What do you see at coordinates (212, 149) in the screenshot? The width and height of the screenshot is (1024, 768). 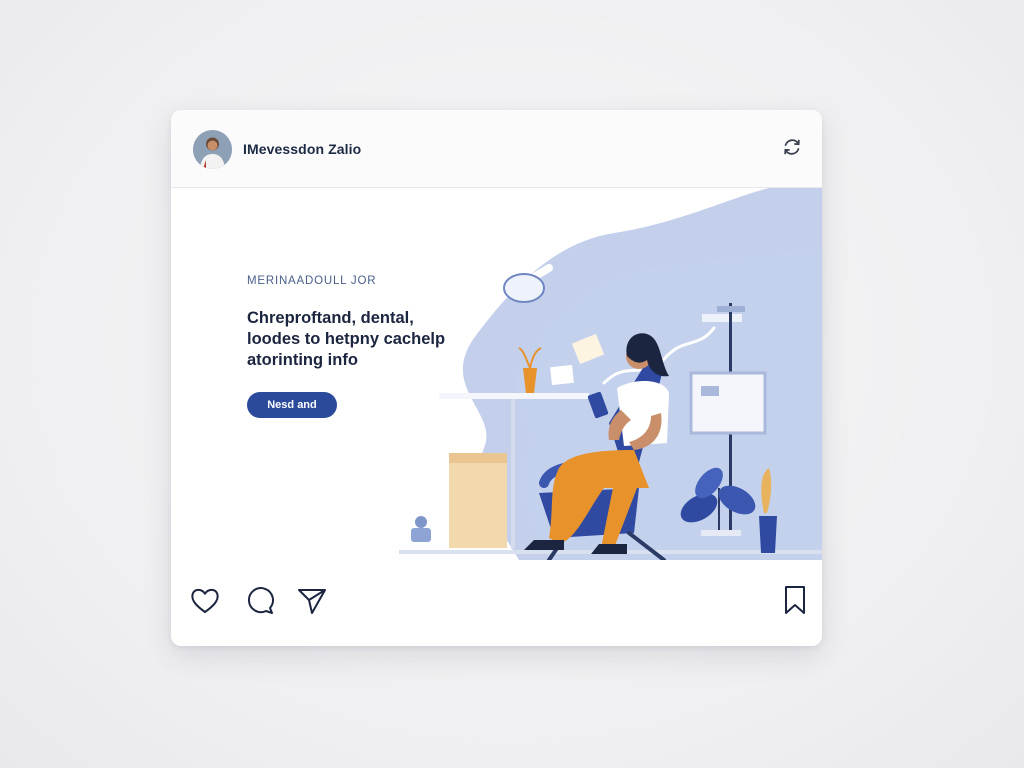 I see `avatar` at bounding box center [212, 149].